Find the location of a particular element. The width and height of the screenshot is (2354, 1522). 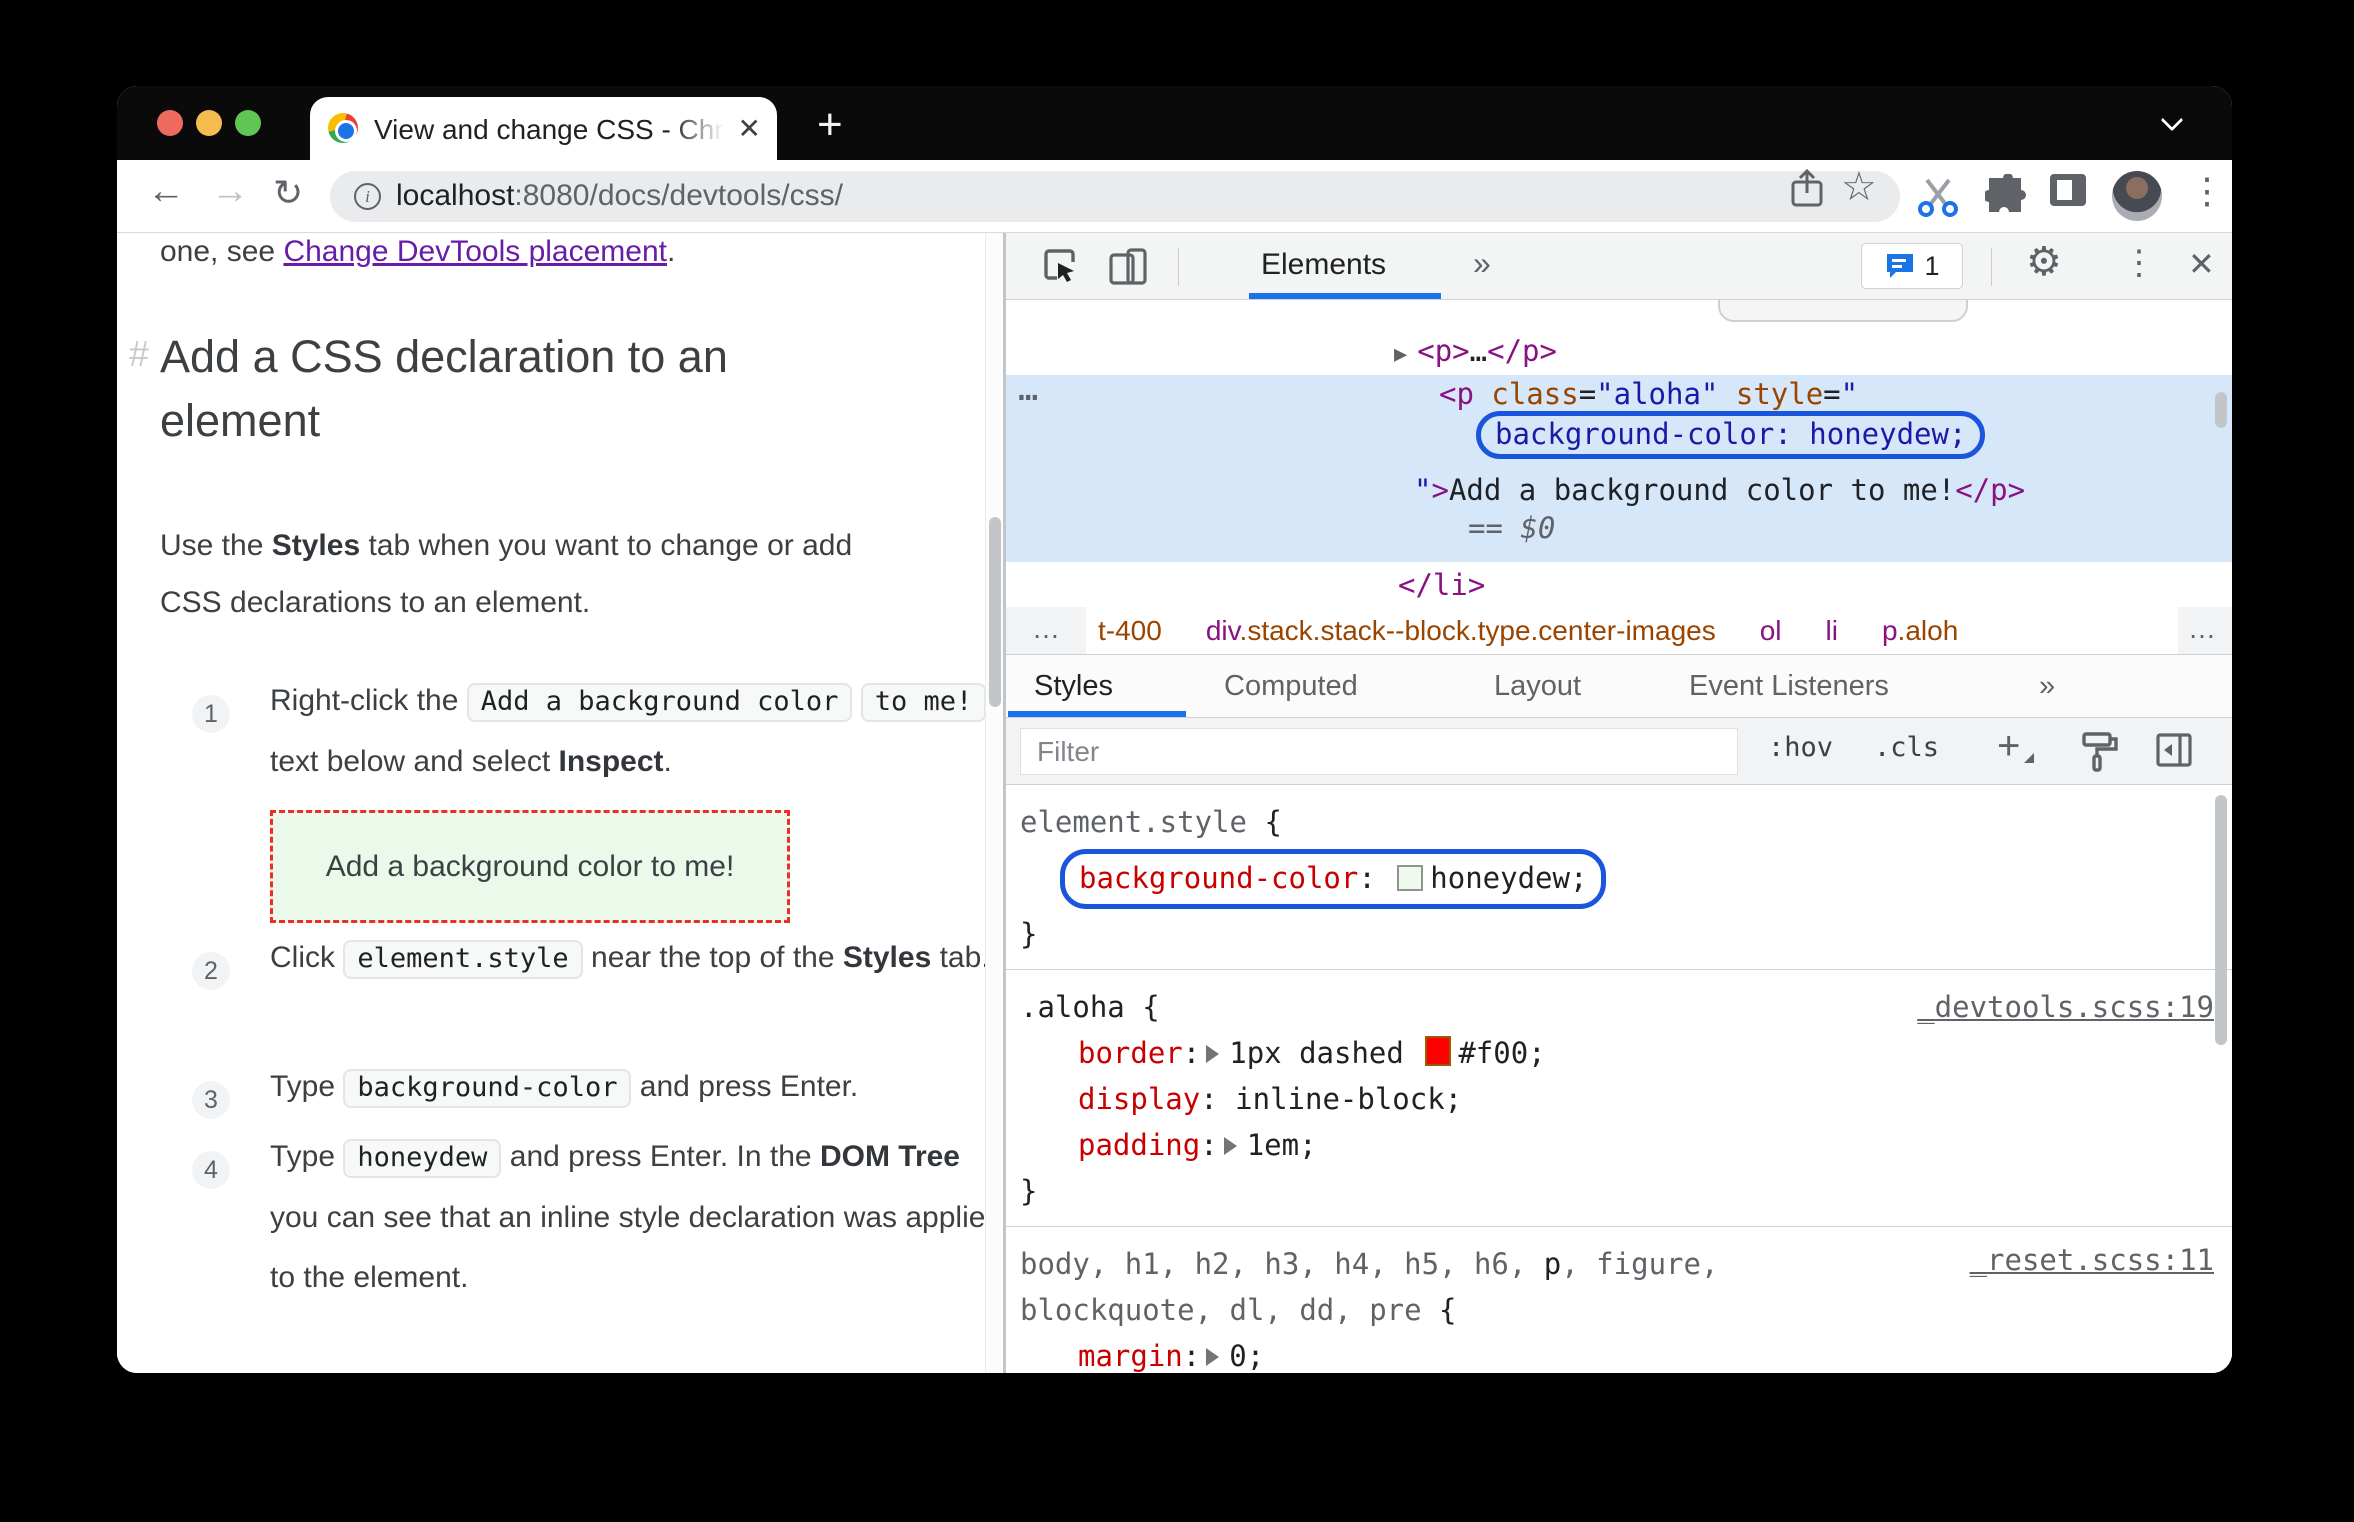

dom-row-li-close: </li> is located at coordinates (1441, 585).